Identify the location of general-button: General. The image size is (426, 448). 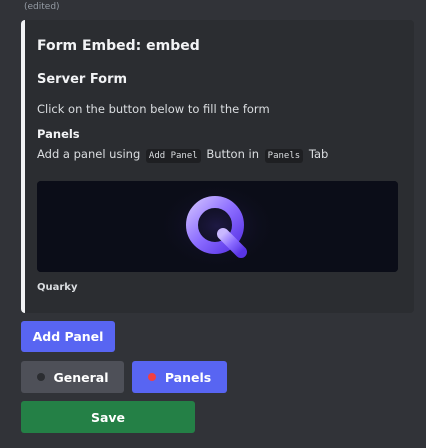
(72, 377).